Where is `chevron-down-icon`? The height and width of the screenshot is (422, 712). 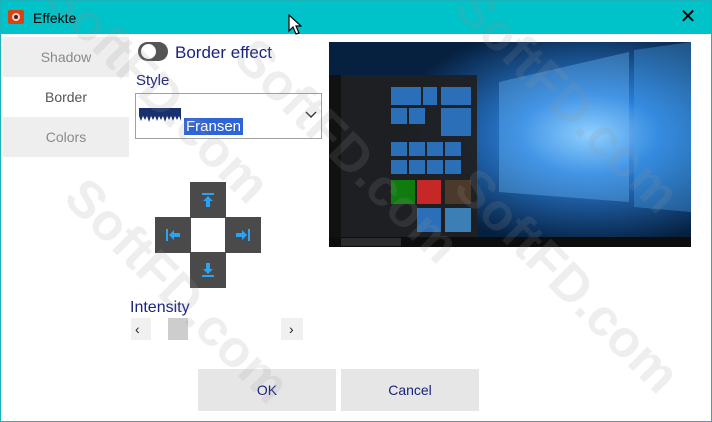
chevron-down-icon is located at coordinates (311, 114).